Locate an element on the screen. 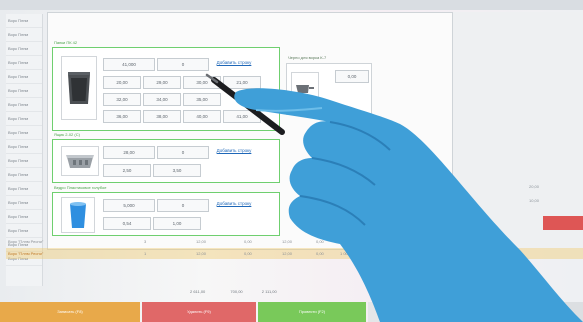 The width and height of the screenshot is (583, 322). right-section-title: Черно для ворка К-7 is located at coordinates (307, 57).